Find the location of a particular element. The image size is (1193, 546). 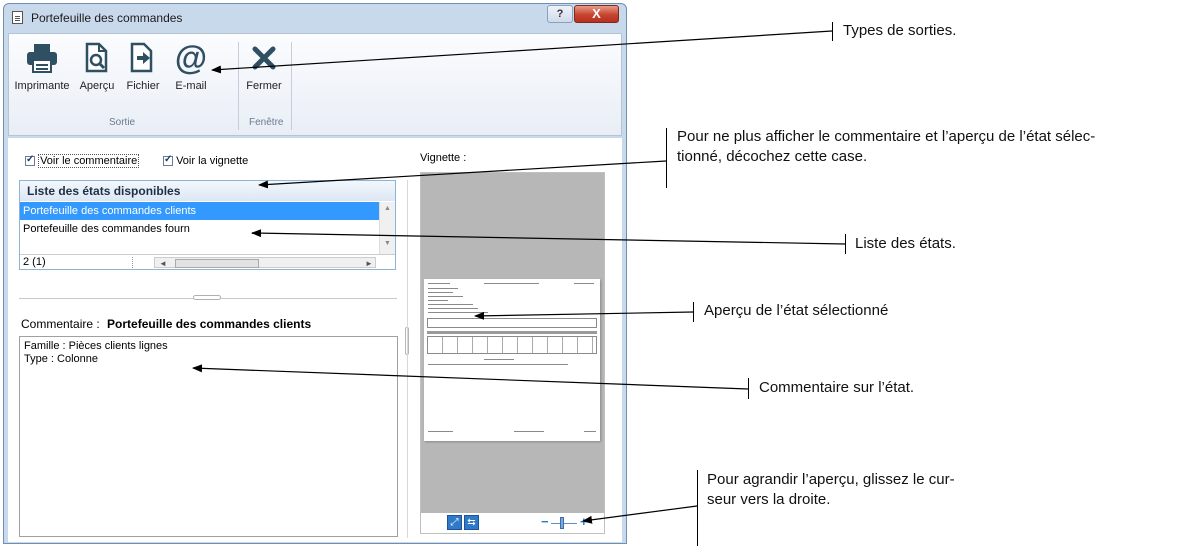

callout-zoom-hint-line1: Pour agrandir l’aperçu, glissez le cur- is located at coordinates (831, 479).